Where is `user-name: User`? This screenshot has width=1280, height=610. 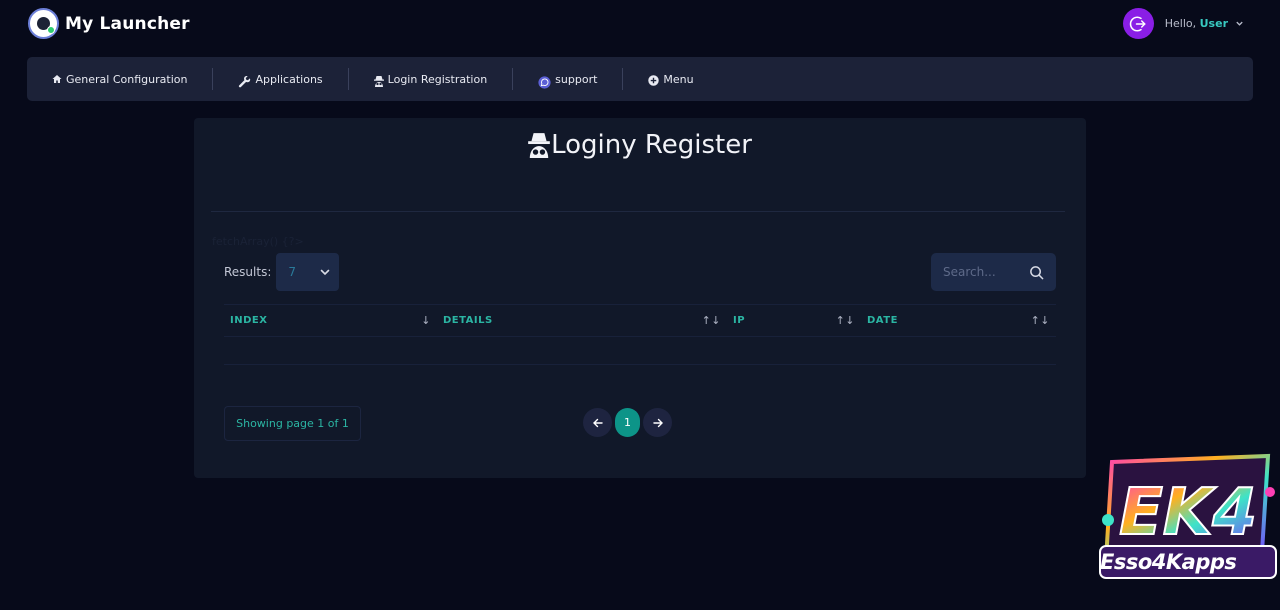 user-name: User is located at coordinates (1213, 23).